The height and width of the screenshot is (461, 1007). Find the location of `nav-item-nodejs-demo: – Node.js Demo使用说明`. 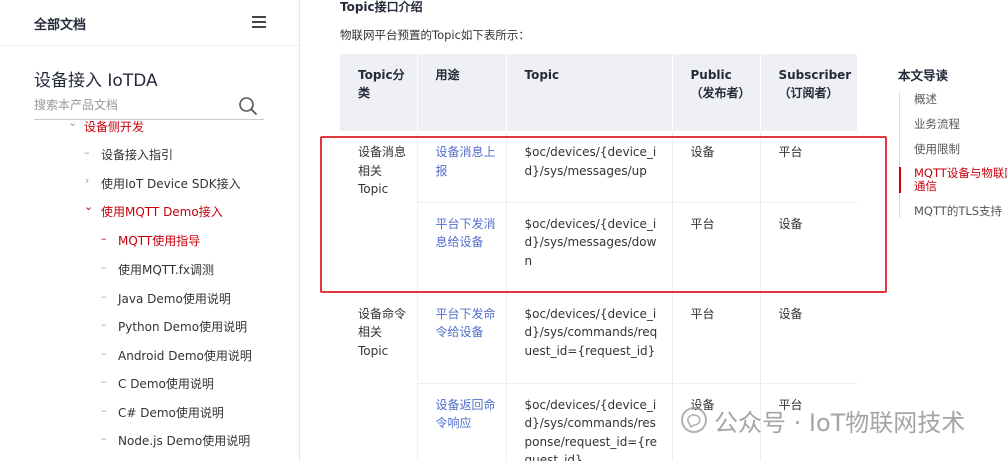

nav-item-nodejs-demo: – Node.js Demo使用说明 is located at coordinates (175, 440).